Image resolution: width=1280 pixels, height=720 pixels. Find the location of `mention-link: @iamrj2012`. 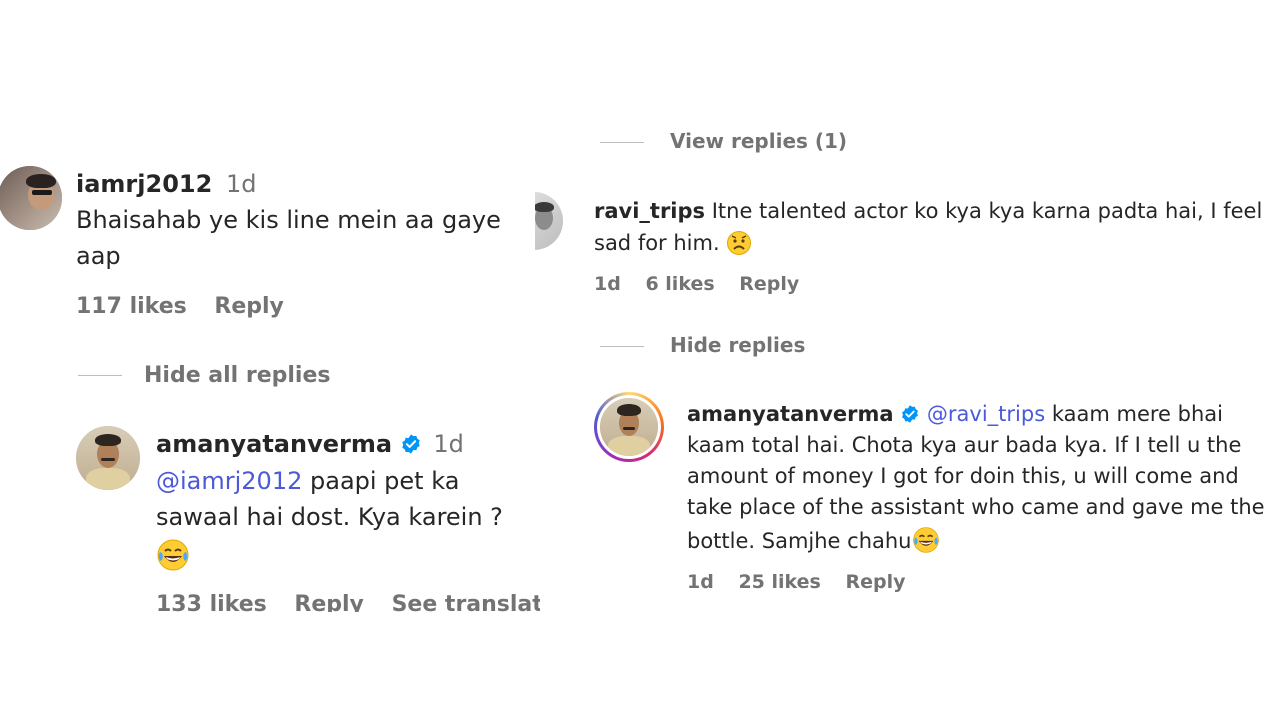

mention-link: @iamrj2012 is located at coordinates (229, 481).